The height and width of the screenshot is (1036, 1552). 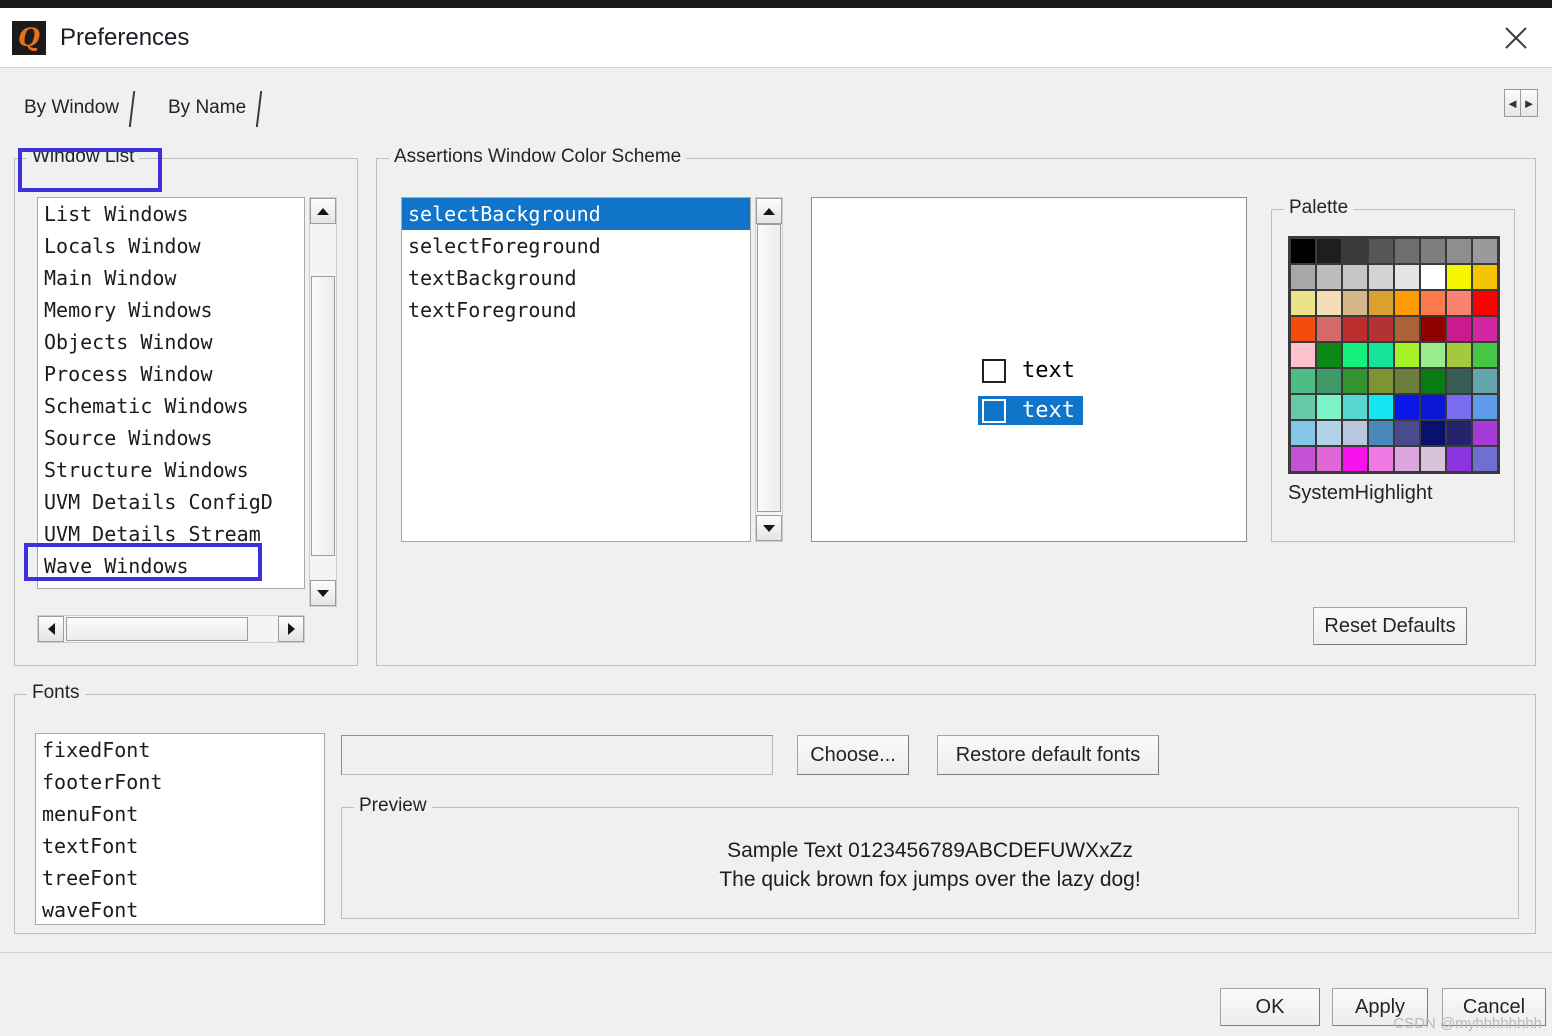 What do you see at coordinates (1394, 355) in the screenshot?
I see `palette-grid` at bounding box center [1394, 355].